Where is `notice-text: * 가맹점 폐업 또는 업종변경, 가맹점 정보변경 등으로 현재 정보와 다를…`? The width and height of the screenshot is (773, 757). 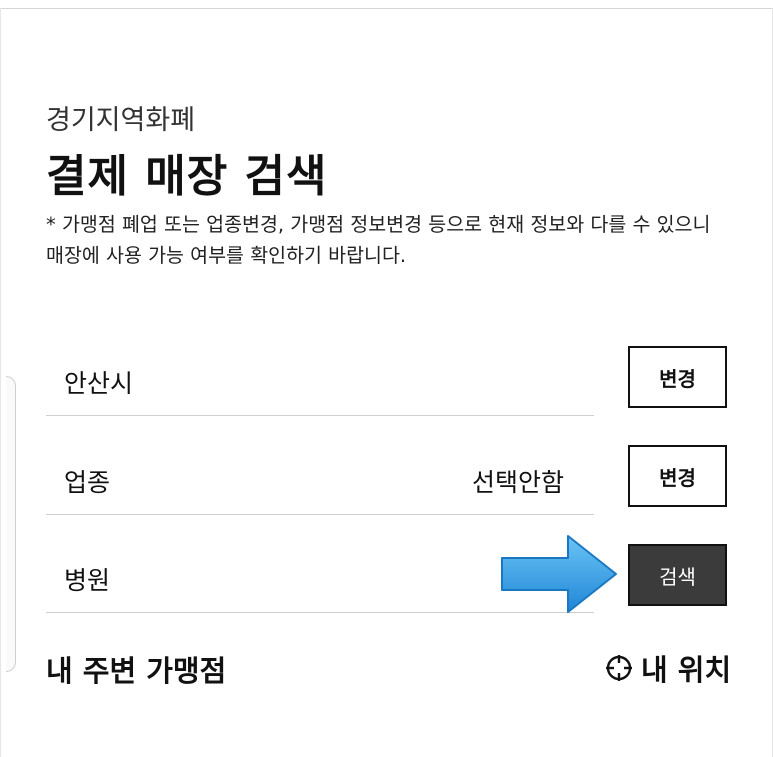
notice-text: * 가맹점 폐업 또는 업종변경, 가맹점 정보변경 등으로 현재 정보와 다를… is located at coordinates (378, 240).